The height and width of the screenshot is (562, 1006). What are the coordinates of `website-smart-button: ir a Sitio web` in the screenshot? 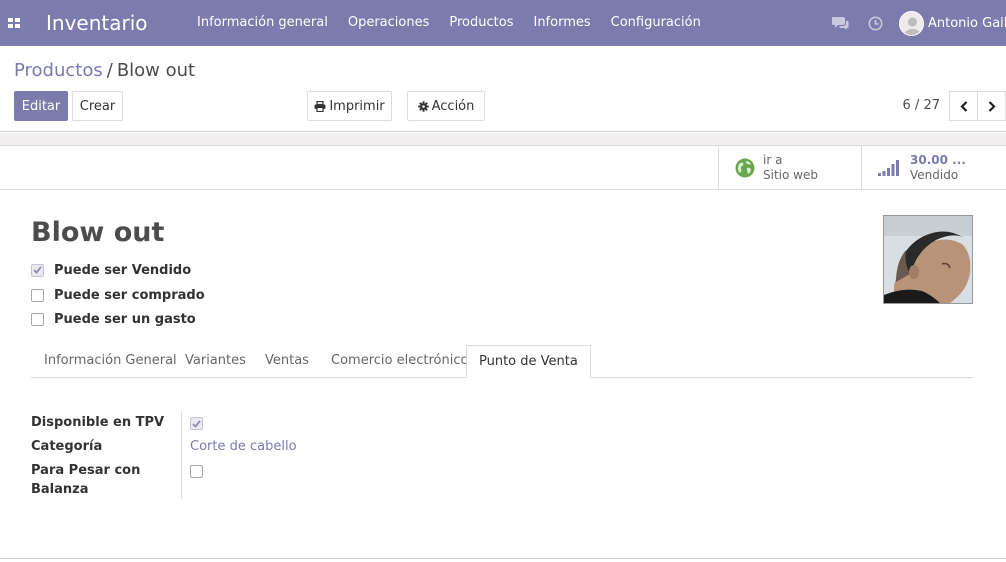 It's located at (790, 168).